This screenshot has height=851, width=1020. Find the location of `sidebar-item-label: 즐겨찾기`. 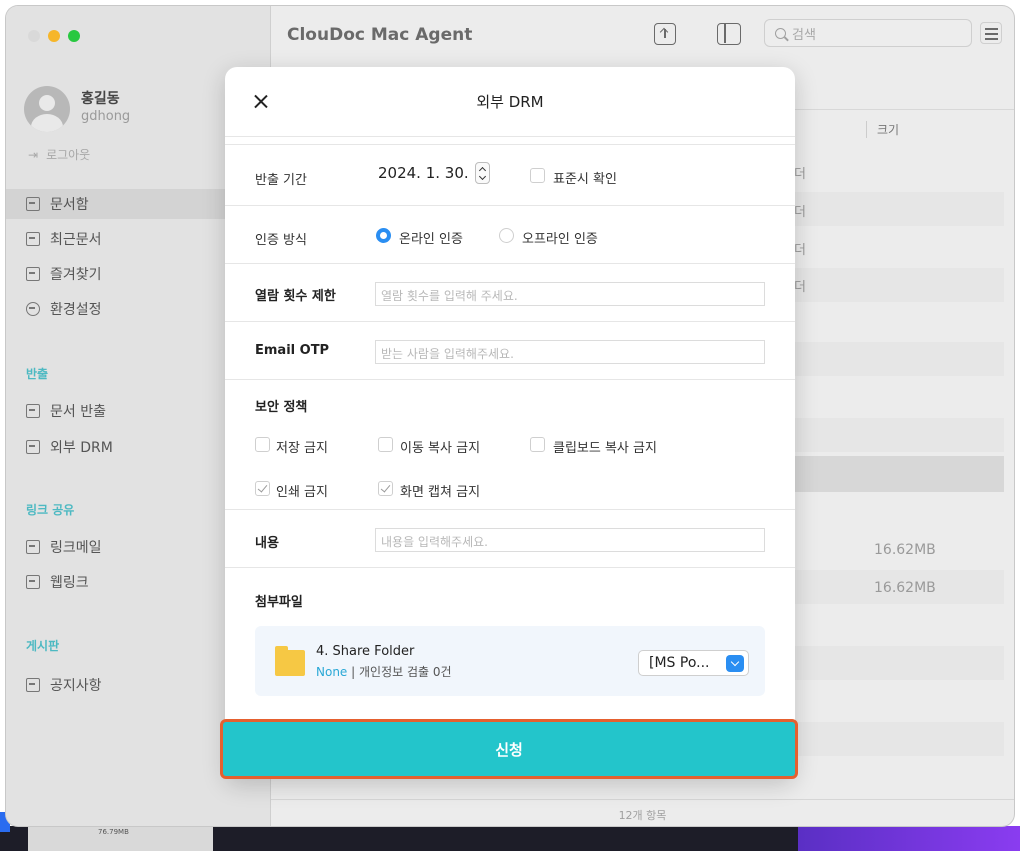

sidebar-item-label: 즐겨찾기 is located at coordinates (76, 275).